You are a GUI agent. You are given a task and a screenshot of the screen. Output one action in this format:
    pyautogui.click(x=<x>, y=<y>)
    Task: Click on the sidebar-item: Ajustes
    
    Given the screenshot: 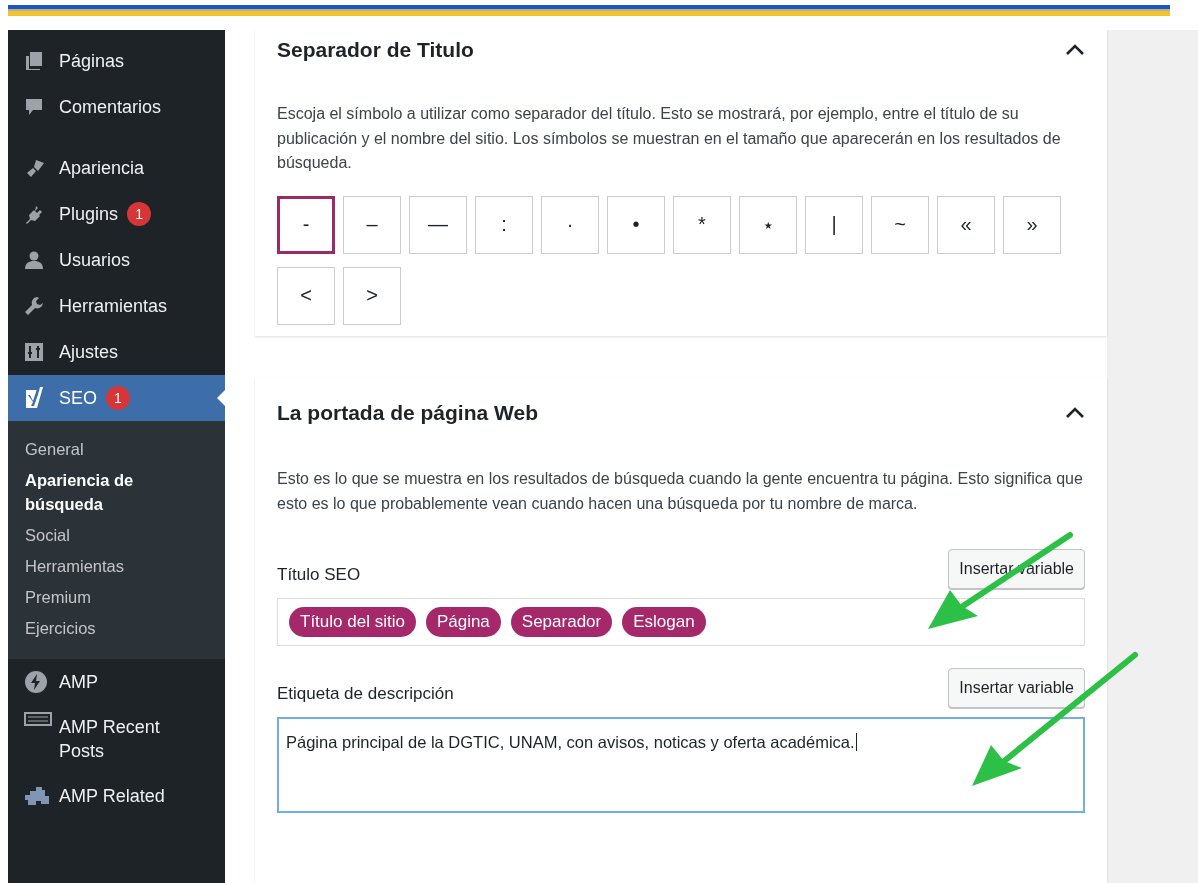 What is the action you would take?
    pyautogui.click(x=116, y=352)
    